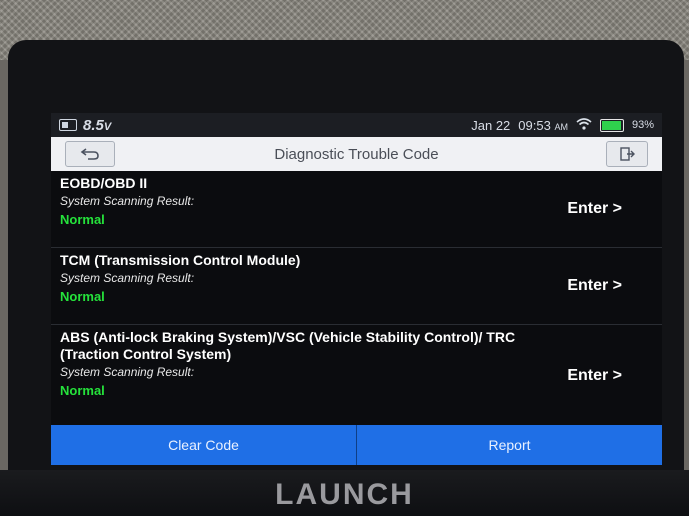 This screenshot has height=516, width=689. What do you see at coordinates (68, 125) in the screenshot?
I see `vehicle-battery-icon` at bounding box center [68, 125].